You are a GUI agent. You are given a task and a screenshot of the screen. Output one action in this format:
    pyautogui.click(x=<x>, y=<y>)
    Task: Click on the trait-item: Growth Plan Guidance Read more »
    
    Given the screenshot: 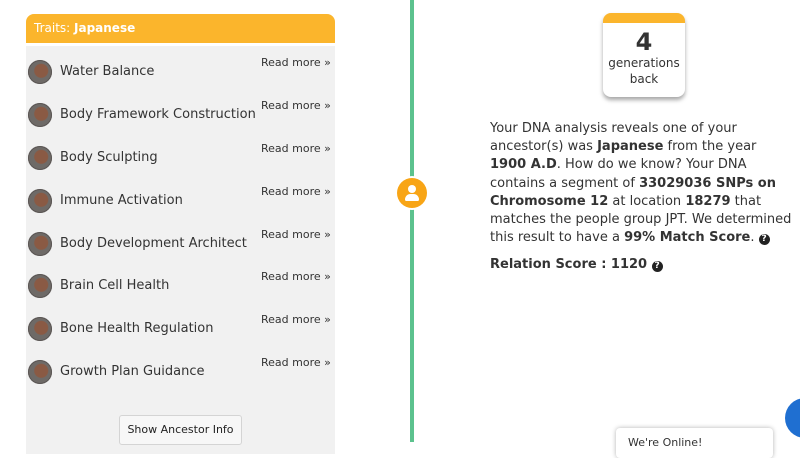 What is the action you would take?
    pyautogui.click(x=180, y=376)
    